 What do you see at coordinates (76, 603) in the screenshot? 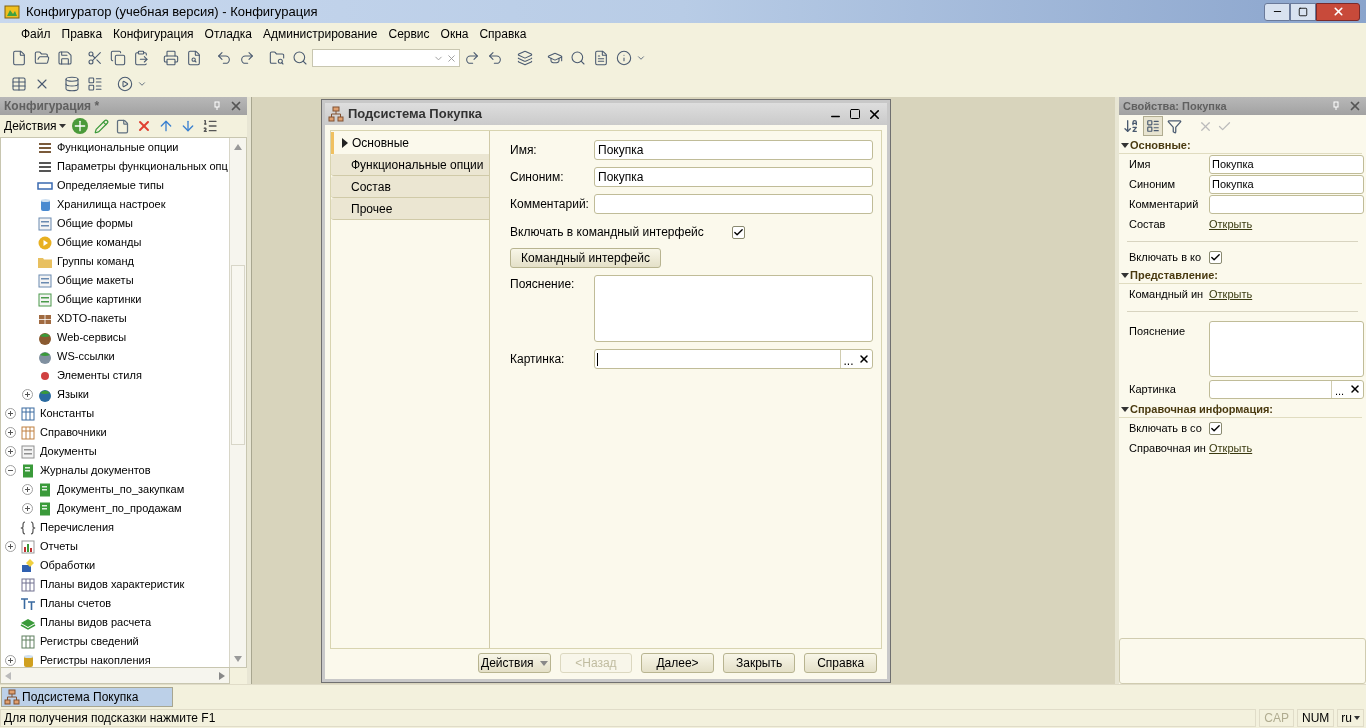
I see `tree-item: Планы счетов` at bounding box center [76, 603].